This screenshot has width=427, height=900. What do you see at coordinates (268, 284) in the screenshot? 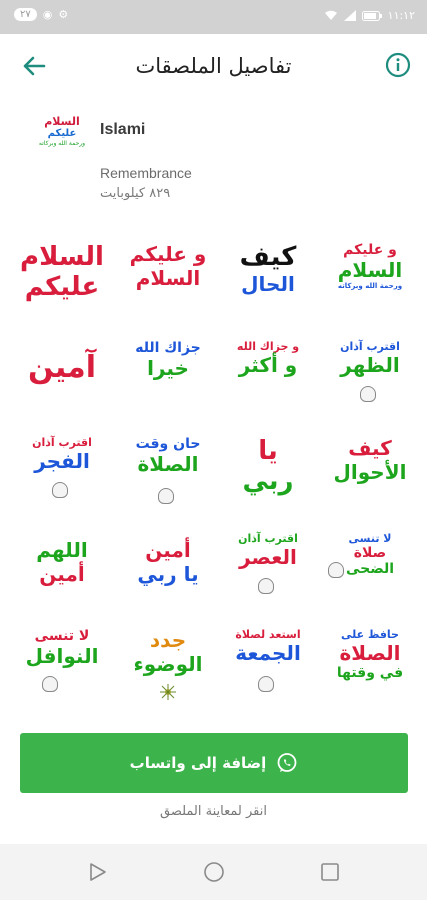
I see `sticker-line: الحال` at bounding box center [268, 284].